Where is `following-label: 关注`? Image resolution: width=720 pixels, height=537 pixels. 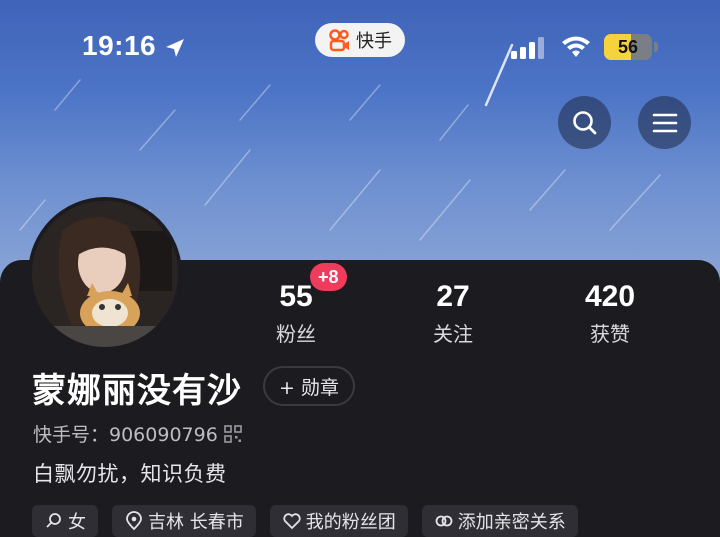 following-label: 关注 is located at coordinates (453, 334).